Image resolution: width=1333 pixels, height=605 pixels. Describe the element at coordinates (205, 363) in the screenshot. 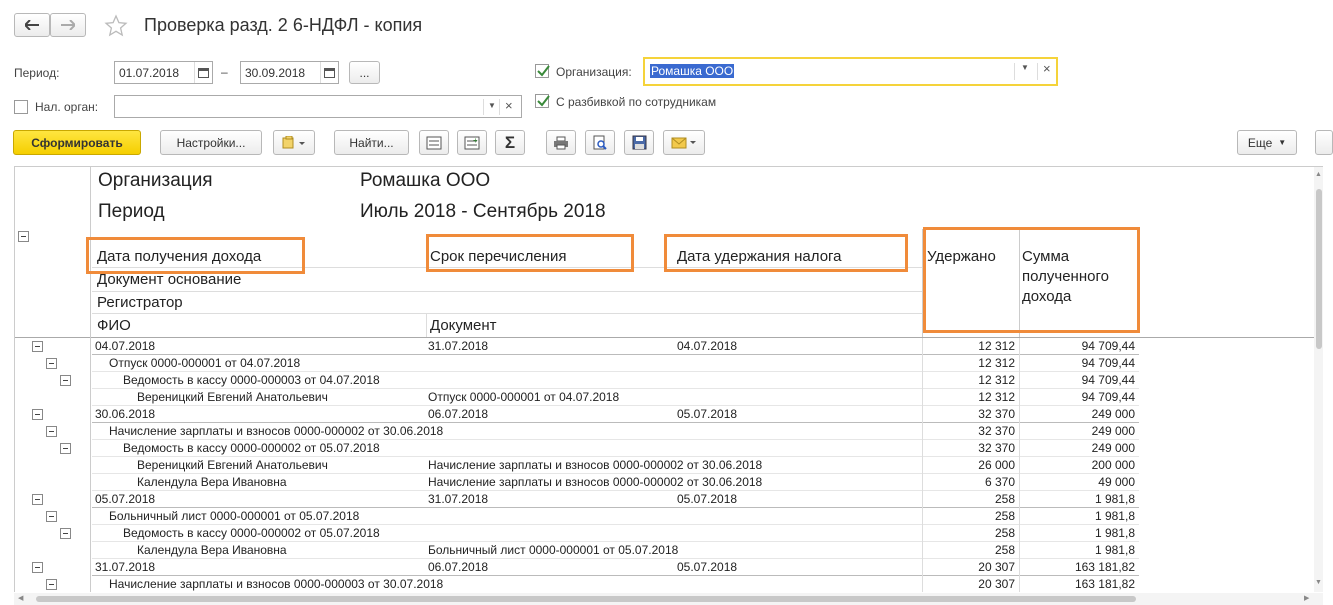

I see `row-main-text: Отпуск 0000-000001 от 04.07.2018` at that location.